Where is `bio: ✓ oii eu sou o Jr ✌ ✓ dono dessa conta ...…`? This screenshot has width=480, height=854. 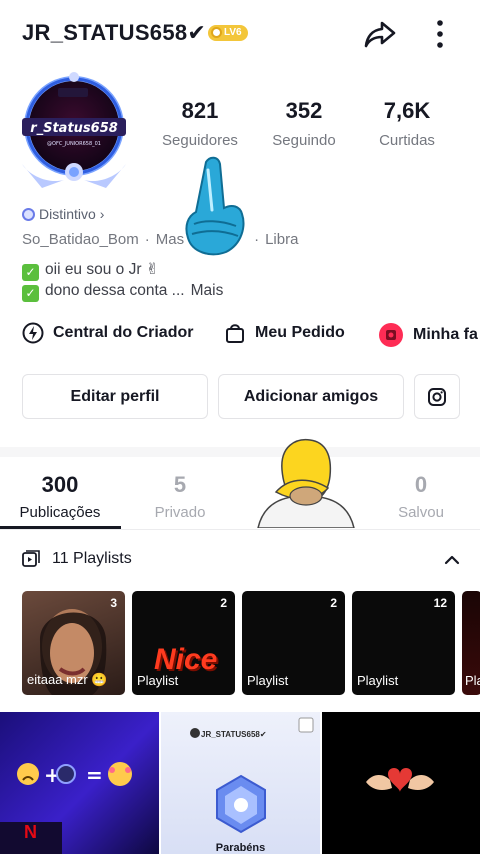
bio: ✓ oii eu sou o Jr ✌ ✓ dono dessa conta ...… is located at coordinates (122, 281).